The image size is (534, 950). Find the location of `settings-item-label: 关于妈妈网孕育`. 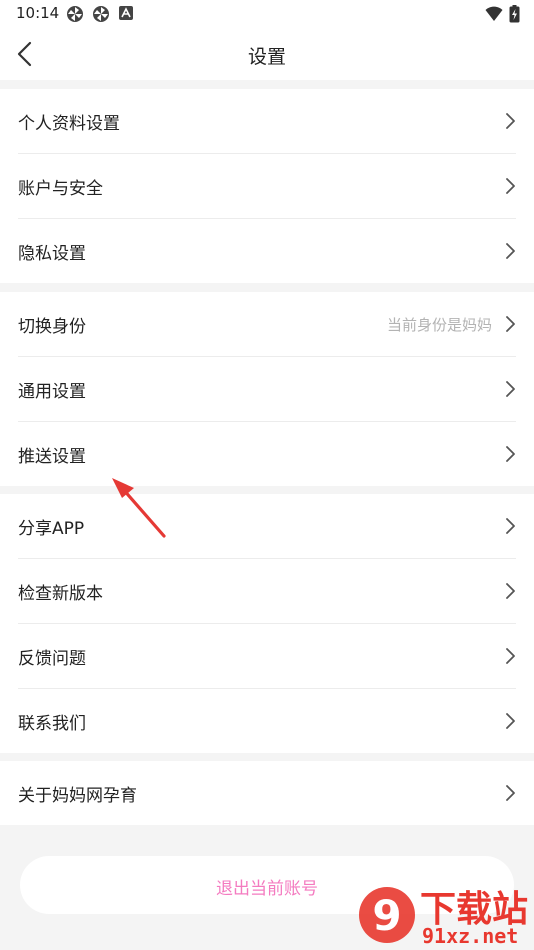

settings-item-label: 关于妈妈网孕育 is located at coordinates (77, 796).